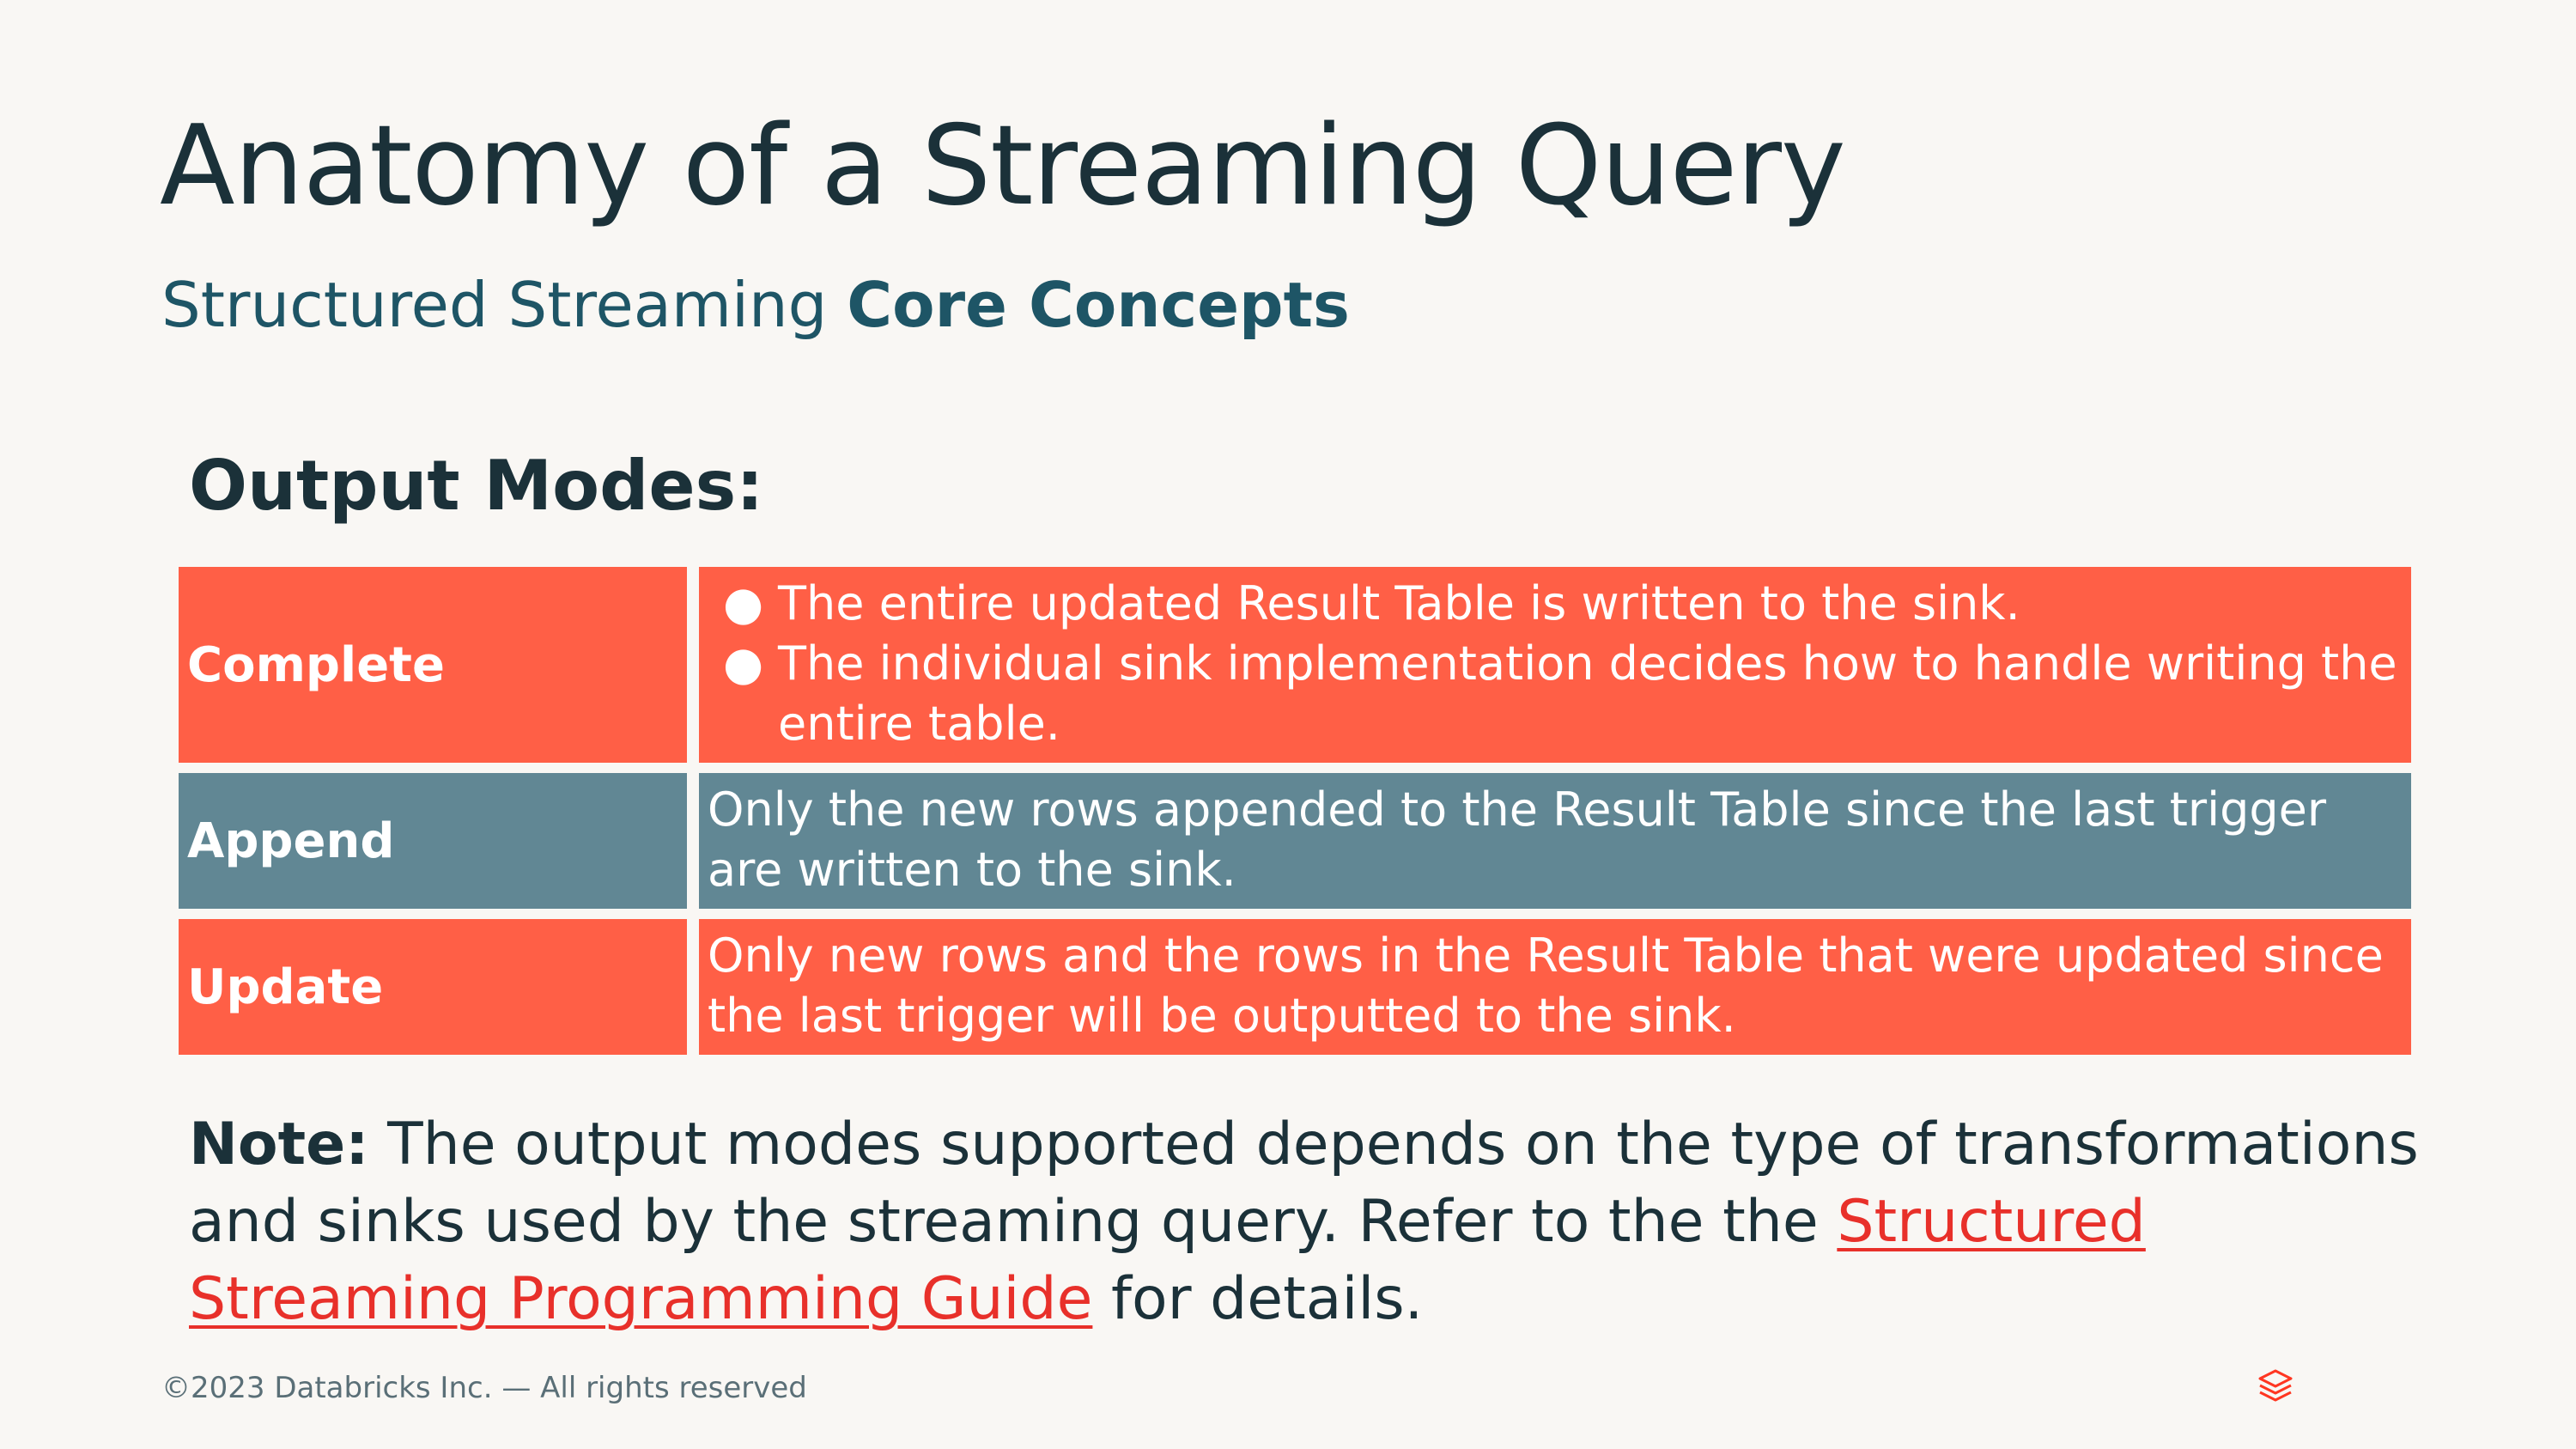 The width and height of the screenshot is (2576, 1449). I want to click on subtitle-regular: Structured Streaming, so click(505, 305).